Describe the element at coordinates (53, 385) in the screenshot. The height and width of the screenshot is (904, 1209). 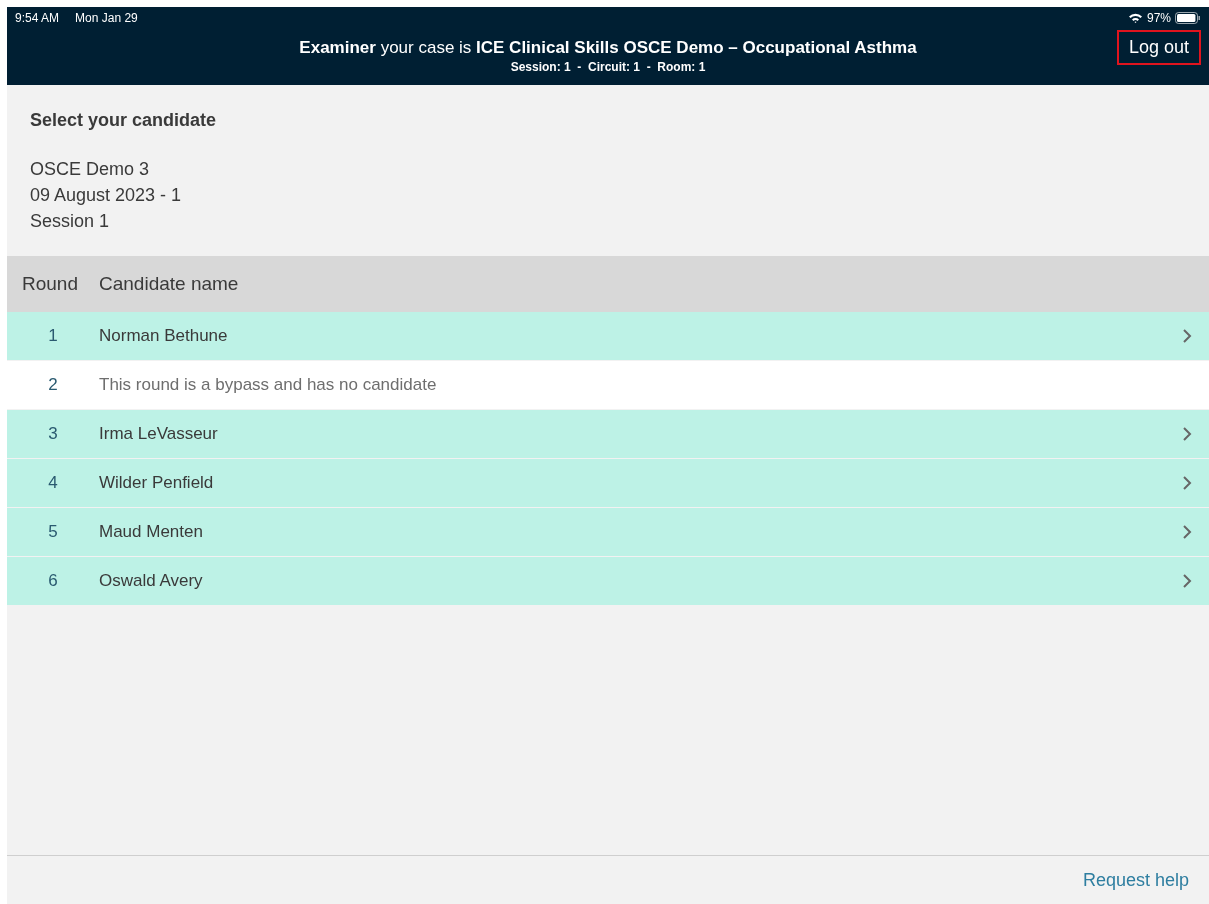
I see `round-number: 2` at that location.